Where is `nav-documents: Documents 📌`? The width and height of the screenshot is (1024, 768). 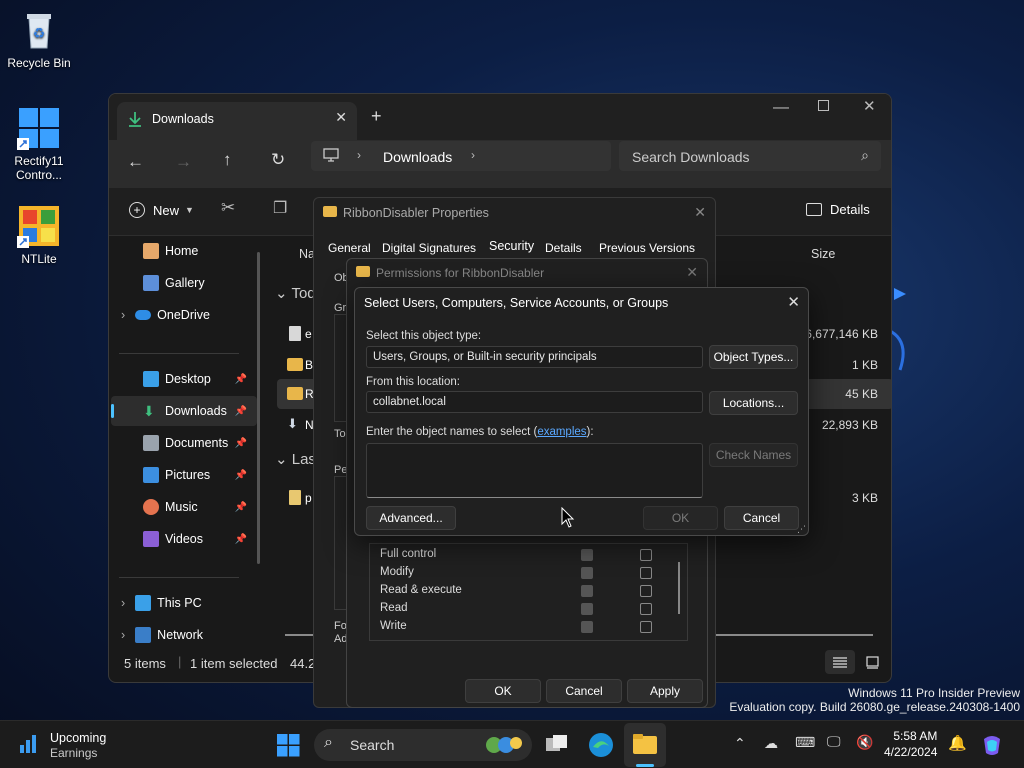
nav-documents: Documents 📌 is located at coordinates (195, 443).